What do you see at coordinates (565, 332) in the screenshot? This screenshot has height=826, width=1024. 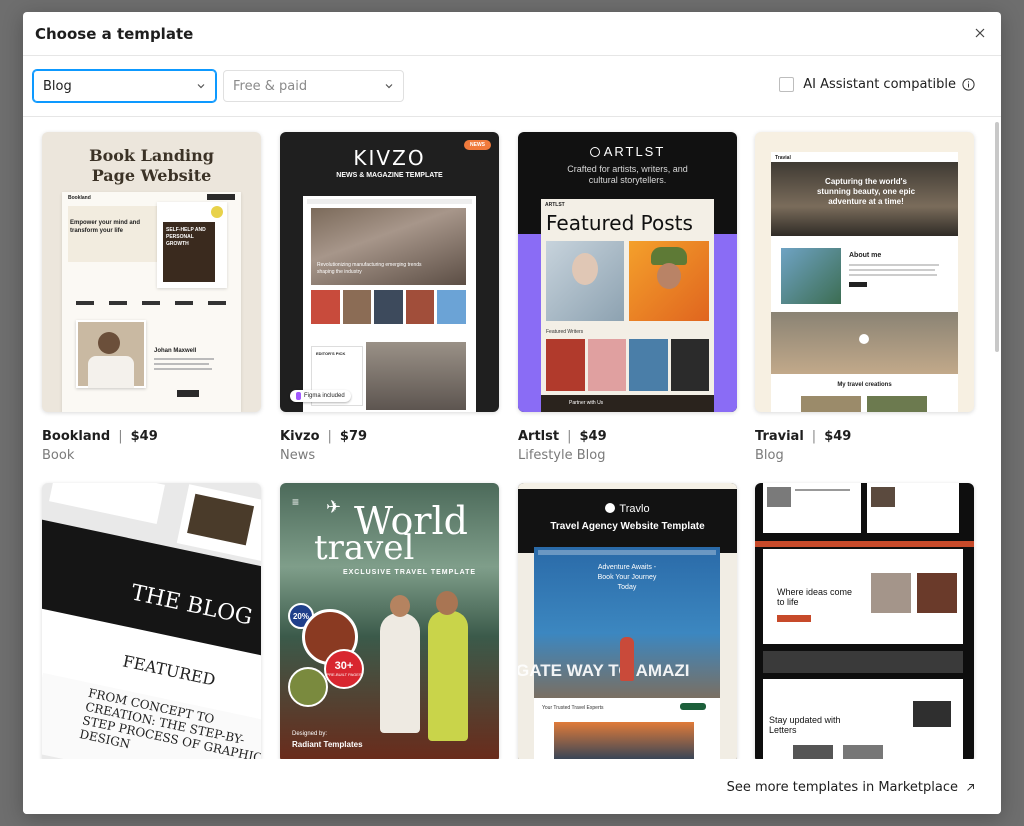 I see `thumb-writers: Featured Writers` at bounding box center [565, 332].